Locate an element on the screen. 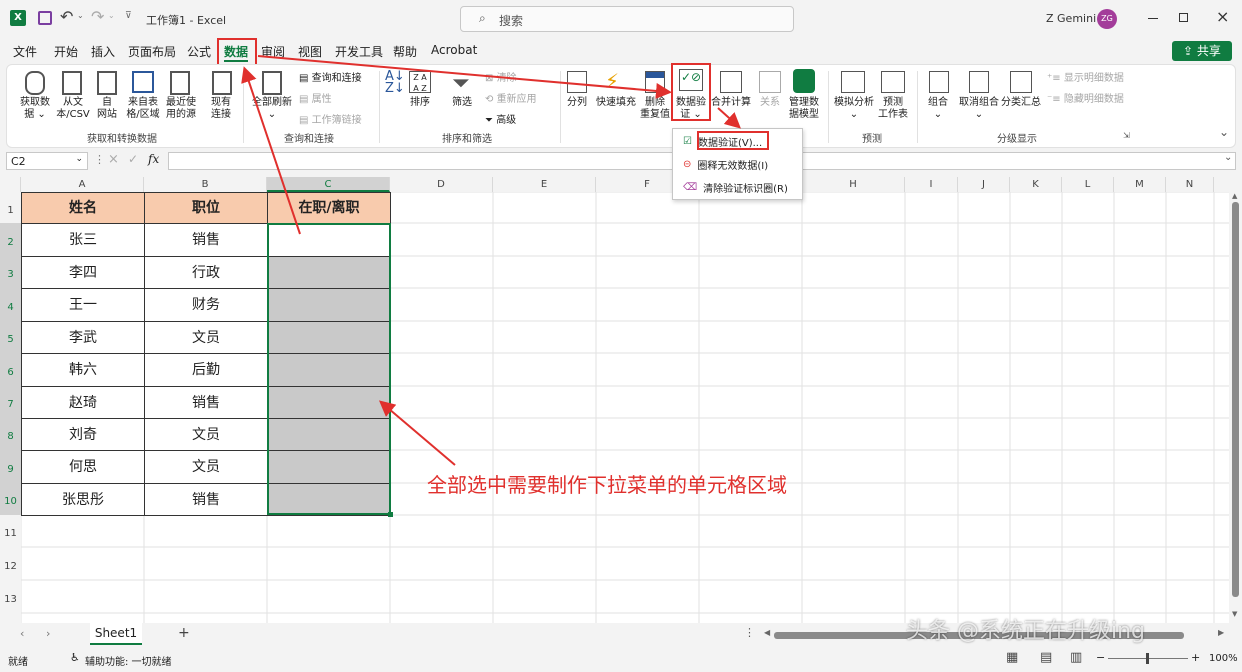 The image size is (1242, 672). hide-detail-button: ⁻≡ 隐藏明细数据 is located at coordinates (1085, 97).